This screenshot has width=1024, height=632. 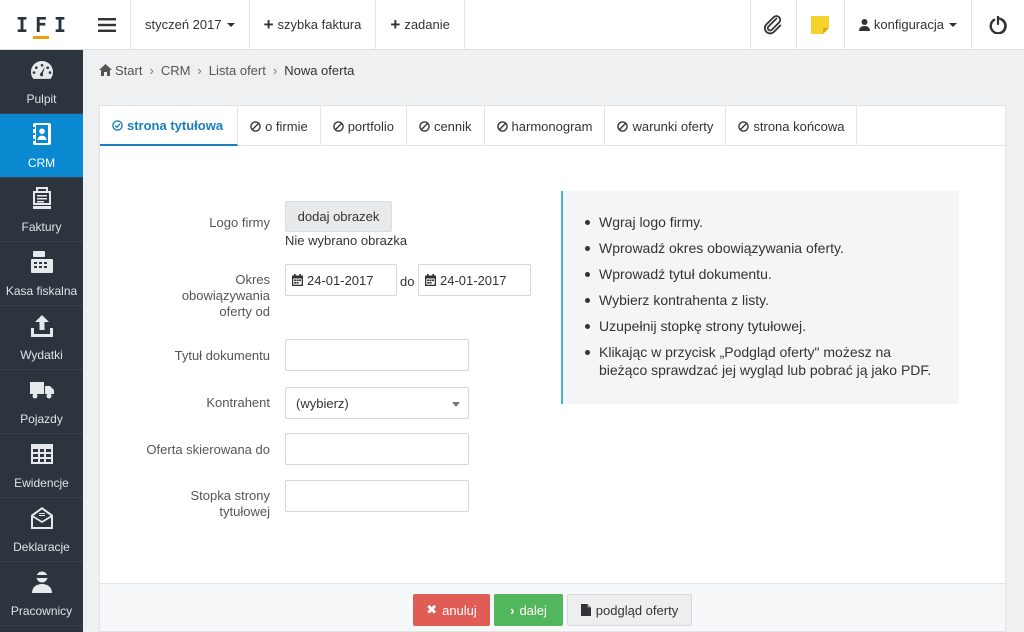 I want to click on sidebar-item-kasa-fiskalna: Kasa fiskalna, so click(x=41, y=274).